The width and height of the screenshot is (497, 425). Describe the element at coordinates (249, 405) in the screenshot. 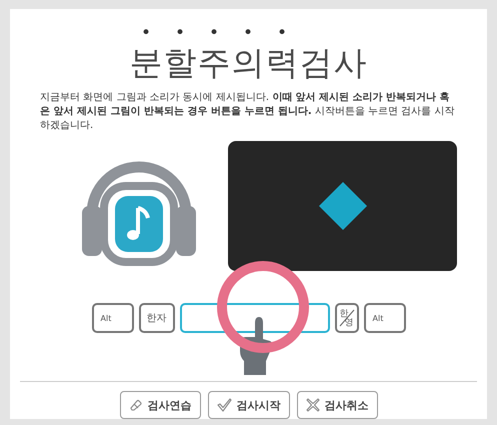

I see `start-button: 검사시작` at that location.